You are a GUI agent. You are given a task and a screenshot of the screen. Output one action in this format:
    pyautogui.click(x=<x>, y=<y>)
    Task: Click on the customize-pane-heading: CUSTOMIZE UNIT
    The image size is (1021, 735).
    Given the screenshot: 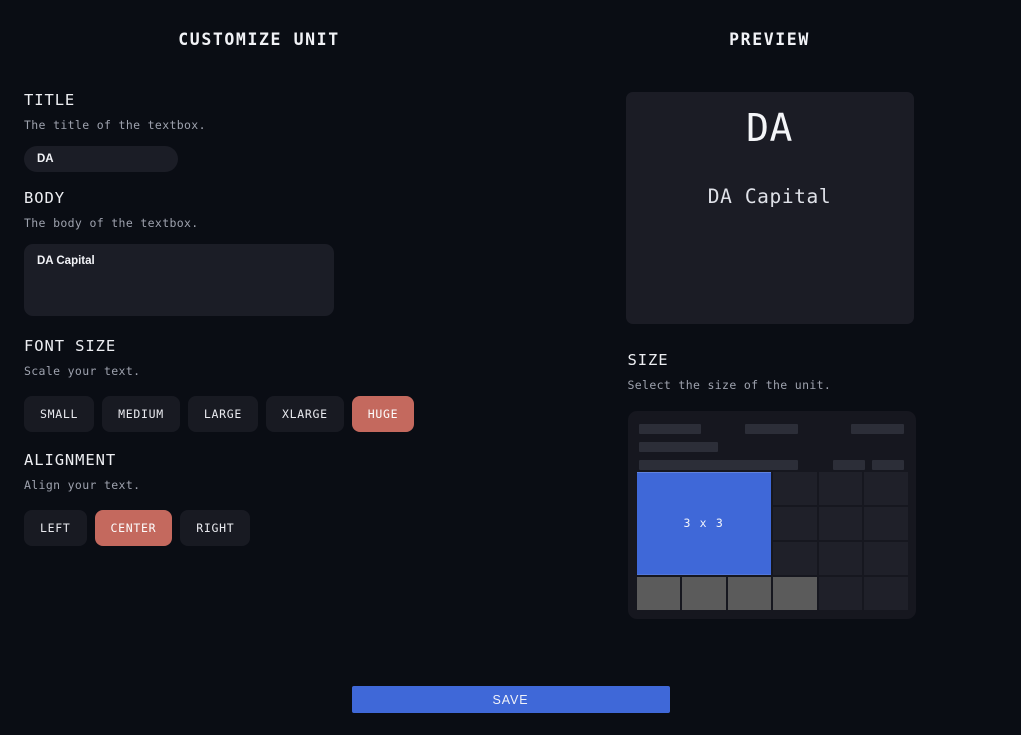 What is the action you would take?
    pyautogui.click(x=259, y=39)
    